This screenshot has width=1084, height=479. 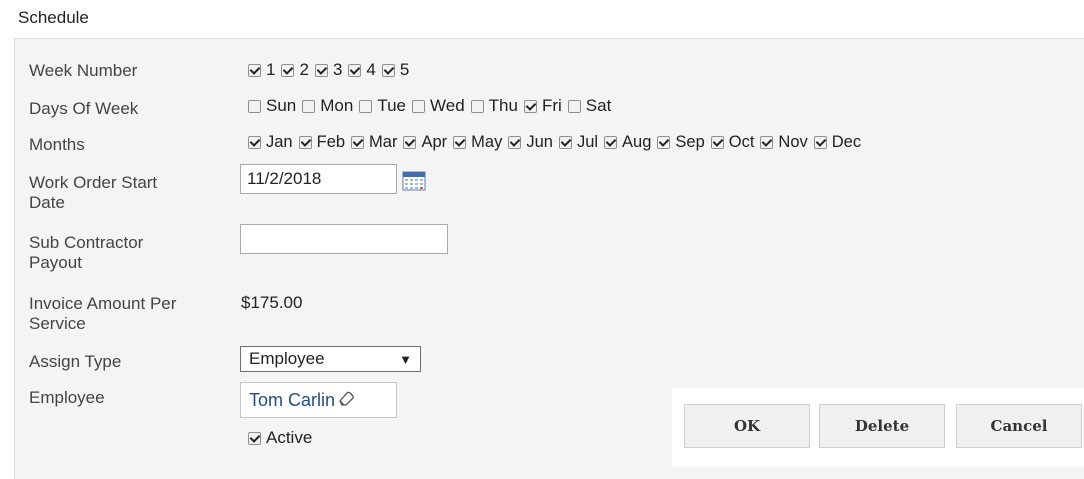 I want to click on delete-button: Delete, so click(x=882, y=426).